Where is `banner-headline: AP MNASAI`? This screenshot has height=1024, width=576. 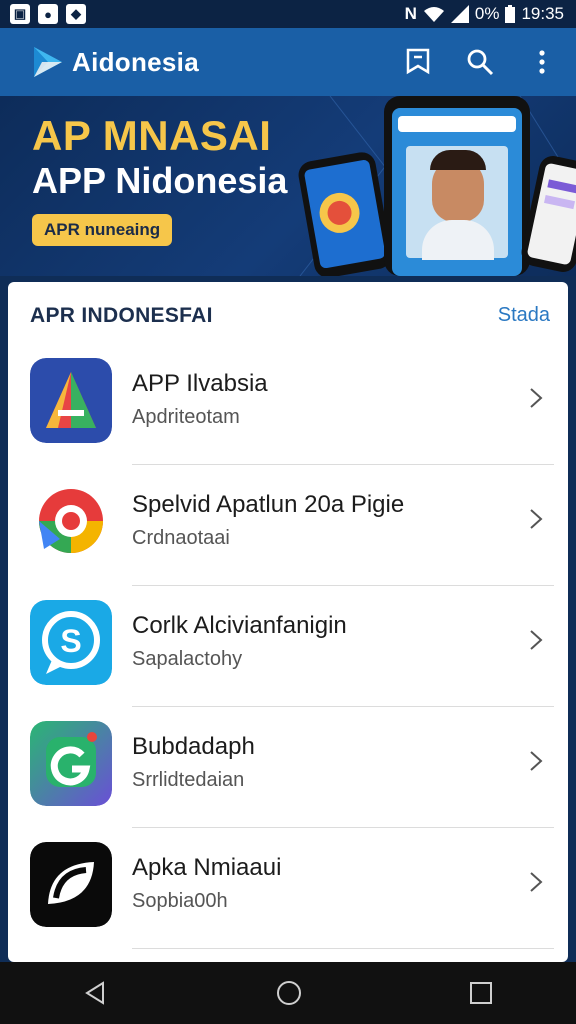 banner-headline: AP MNASAI is located at coordinates (152, 135).